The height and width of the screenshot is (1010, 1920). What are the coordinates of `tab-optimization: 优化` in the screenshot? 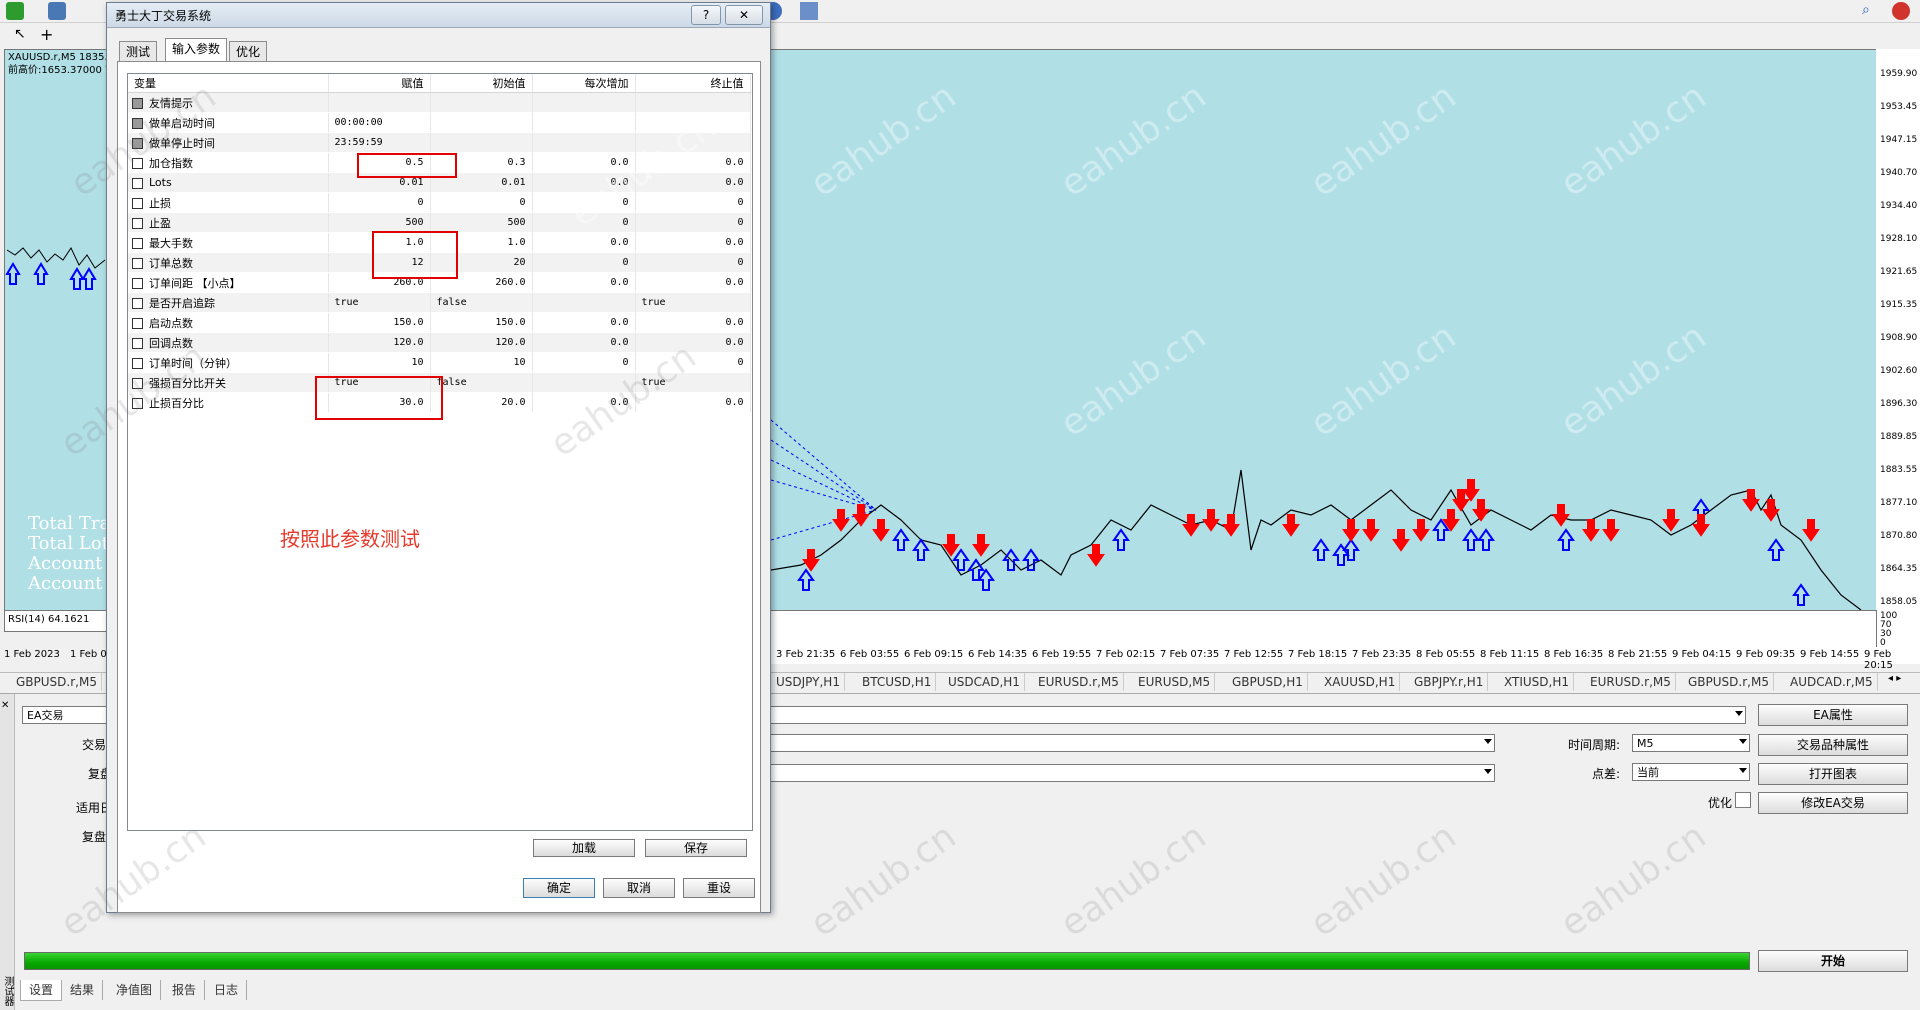 It's located at (248, 51).